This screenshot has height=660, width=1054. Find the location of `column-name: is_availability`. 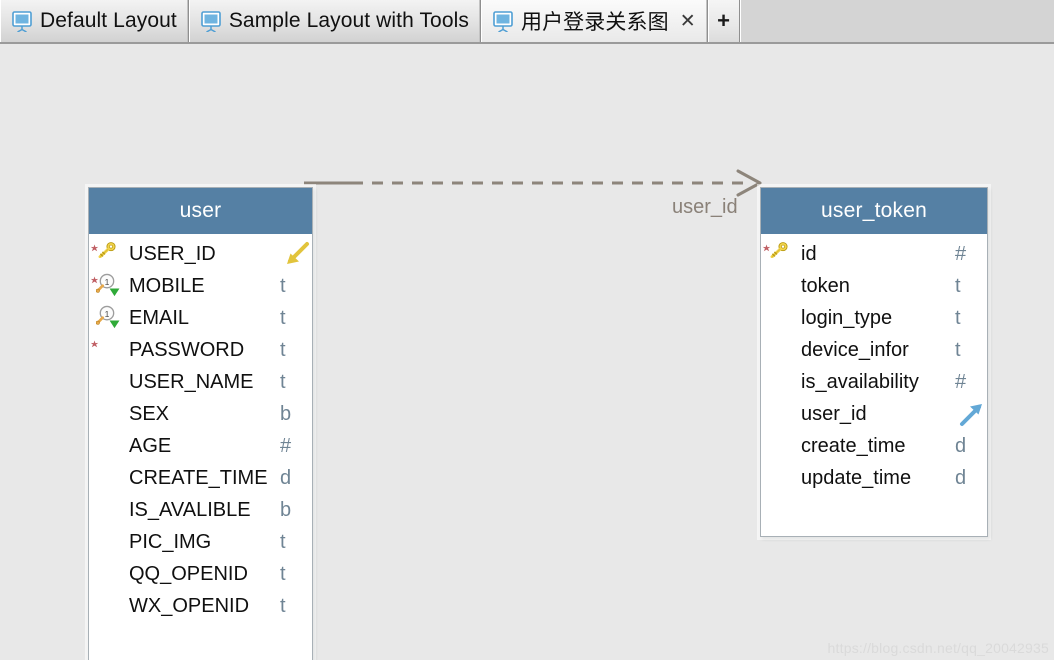

column-name: is_availability is located at coordinates (860, 382).